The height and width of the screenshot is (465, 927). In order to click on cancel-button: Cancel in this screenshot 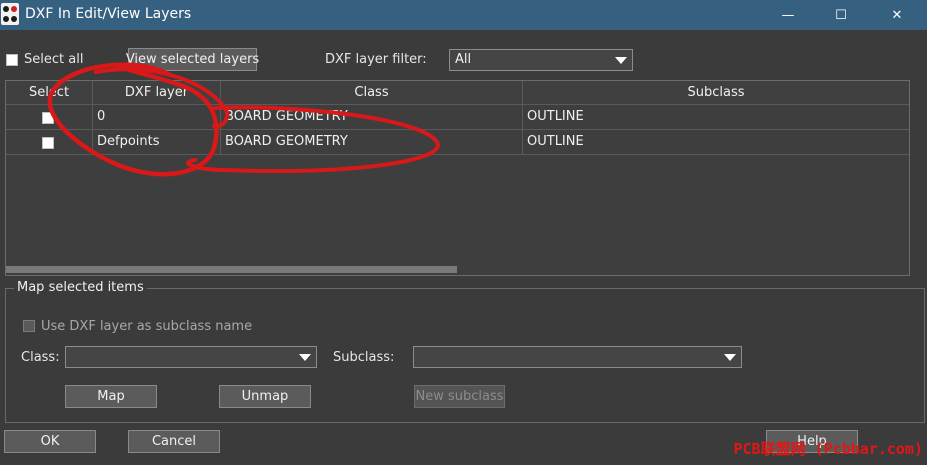, I will do `click(174, 441)`.